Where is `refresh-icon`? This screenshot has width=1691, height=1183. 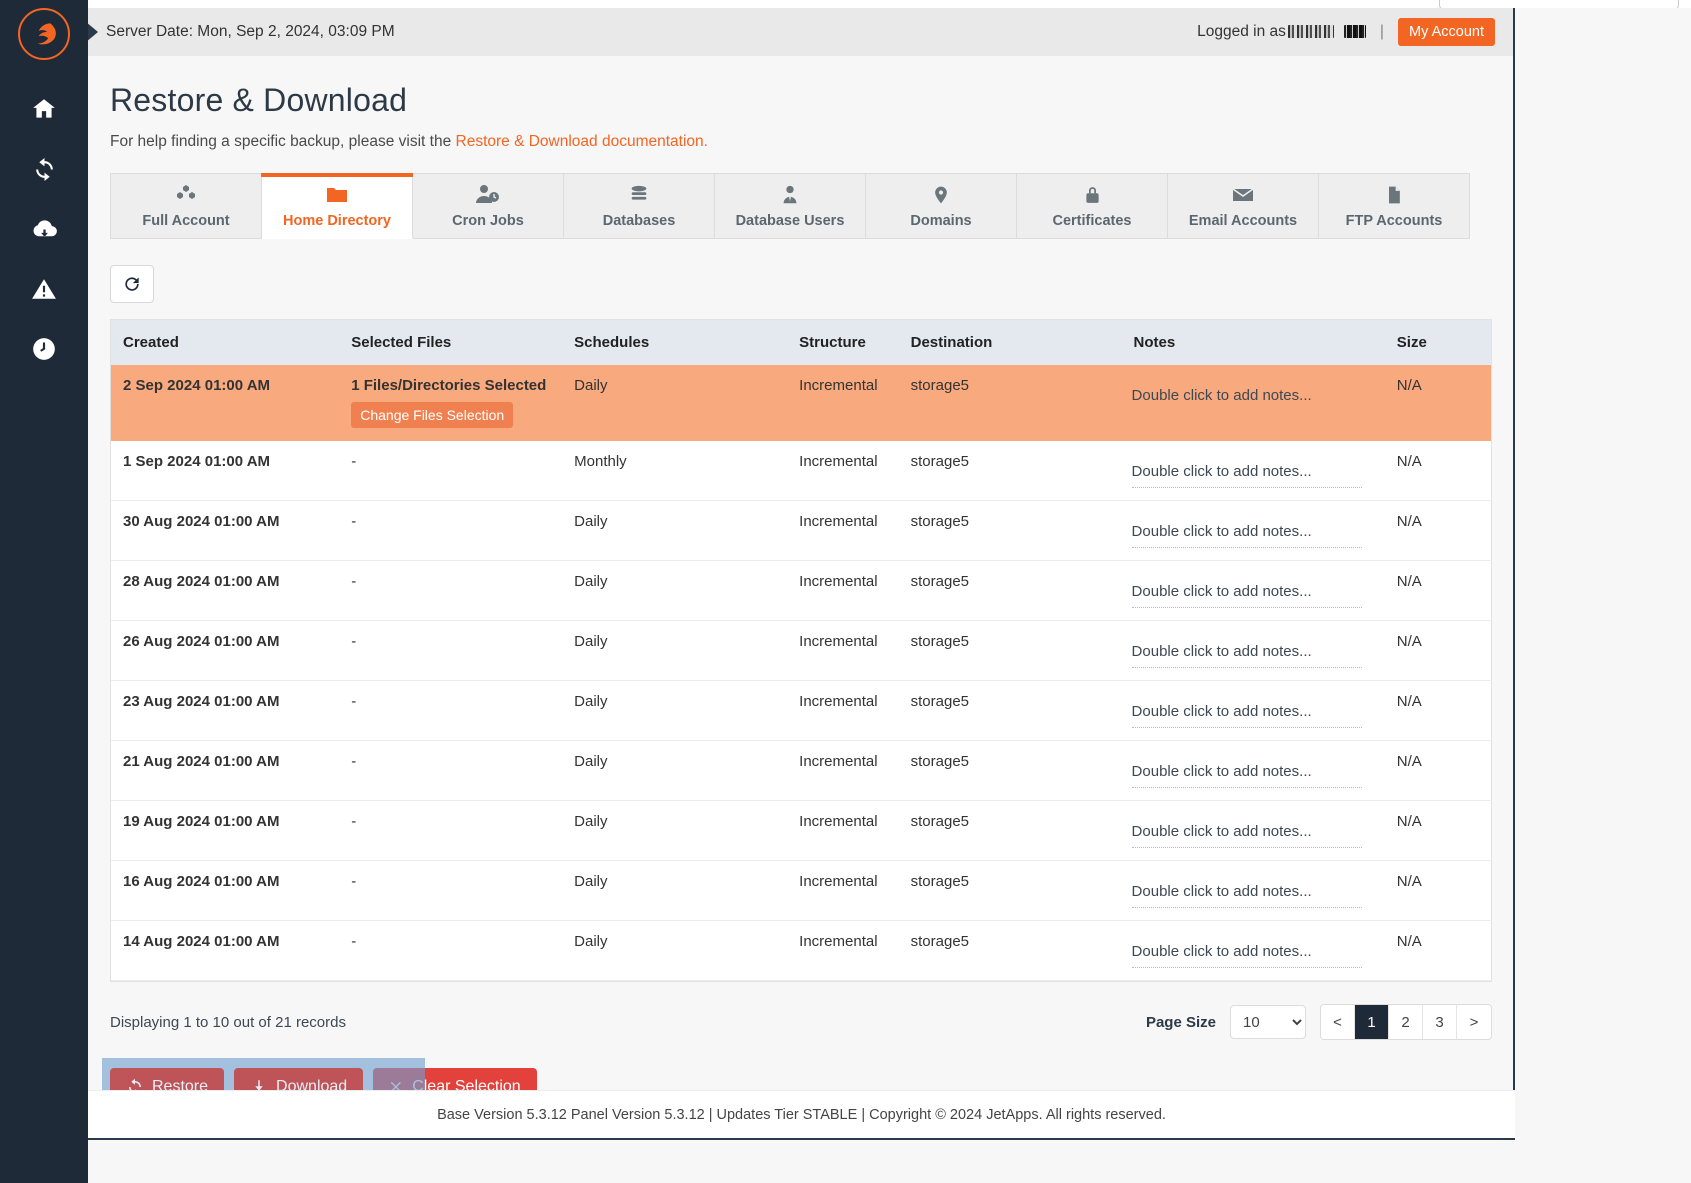 refresh-icon is located at coordinates (132, 284).